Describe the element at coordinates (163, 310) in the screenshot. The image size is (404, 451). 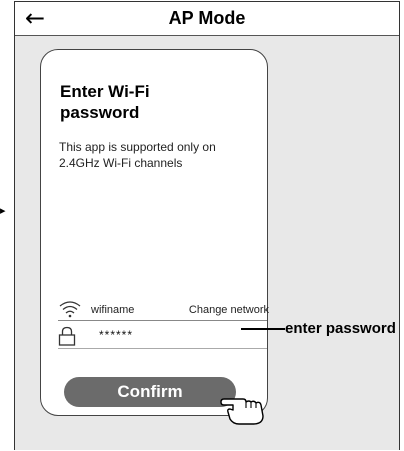
I see `wifi-network-row: wifiname Change network` at that location.